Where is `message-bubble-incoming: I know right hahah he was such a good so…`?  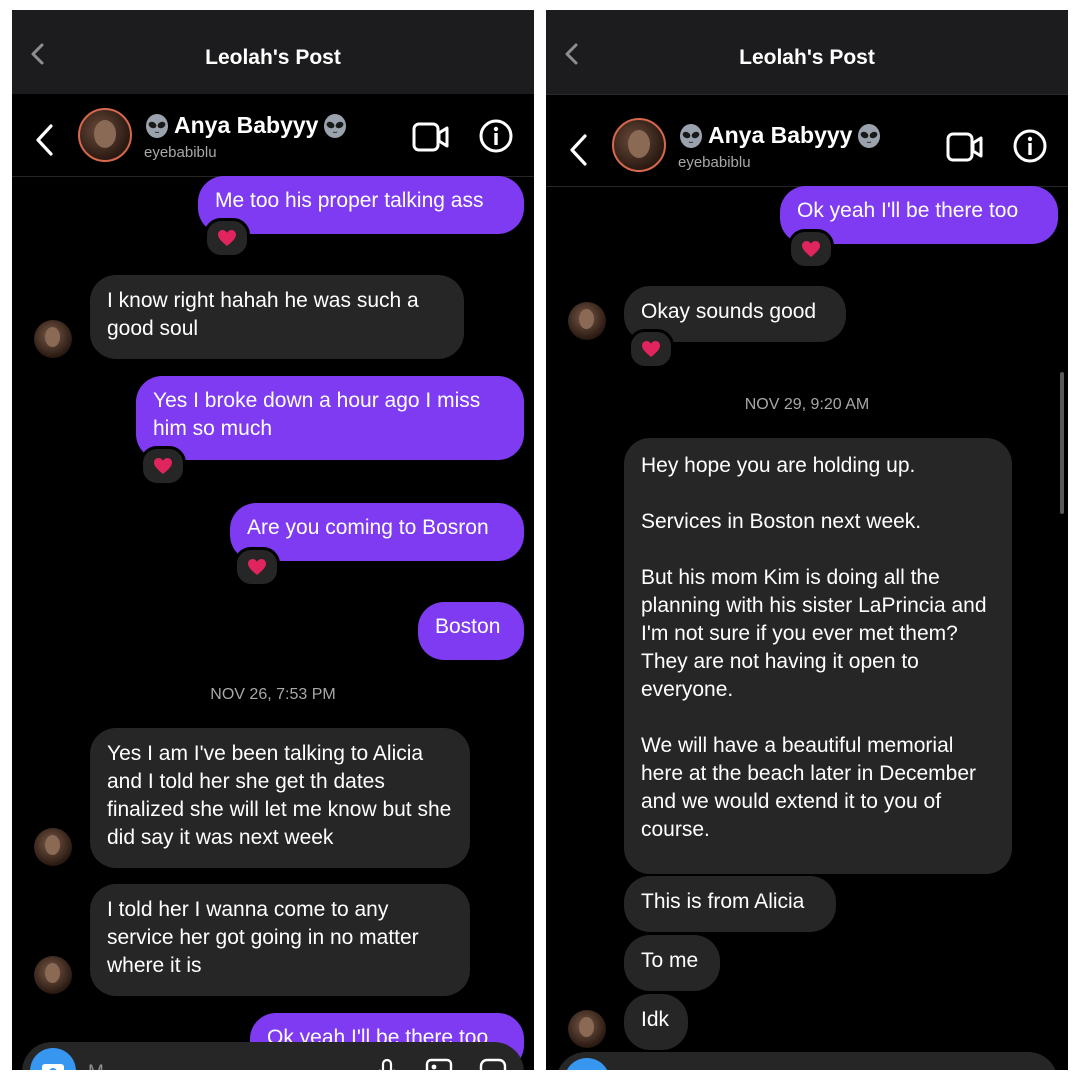 message-bubble-incoming: I know right hahah he was such a good so… is located at coordinates (277, 317).